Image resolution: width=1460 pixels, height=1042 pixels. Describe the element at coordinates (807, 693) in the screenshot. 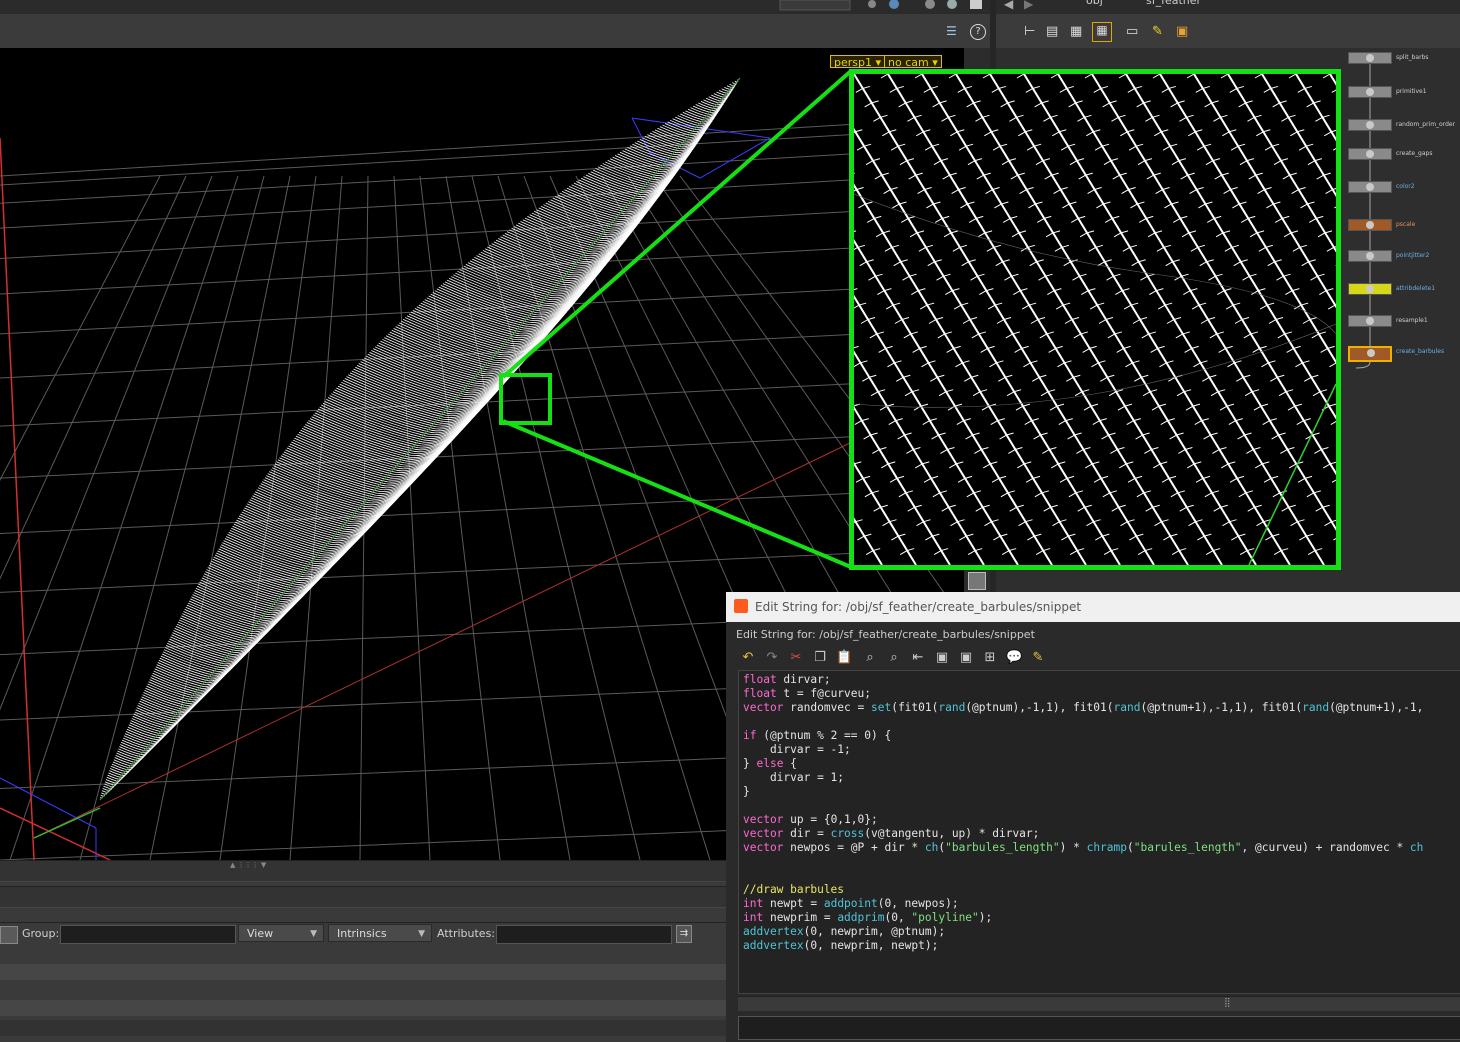

I see `code-line: float t = f@curveu;` at that location.